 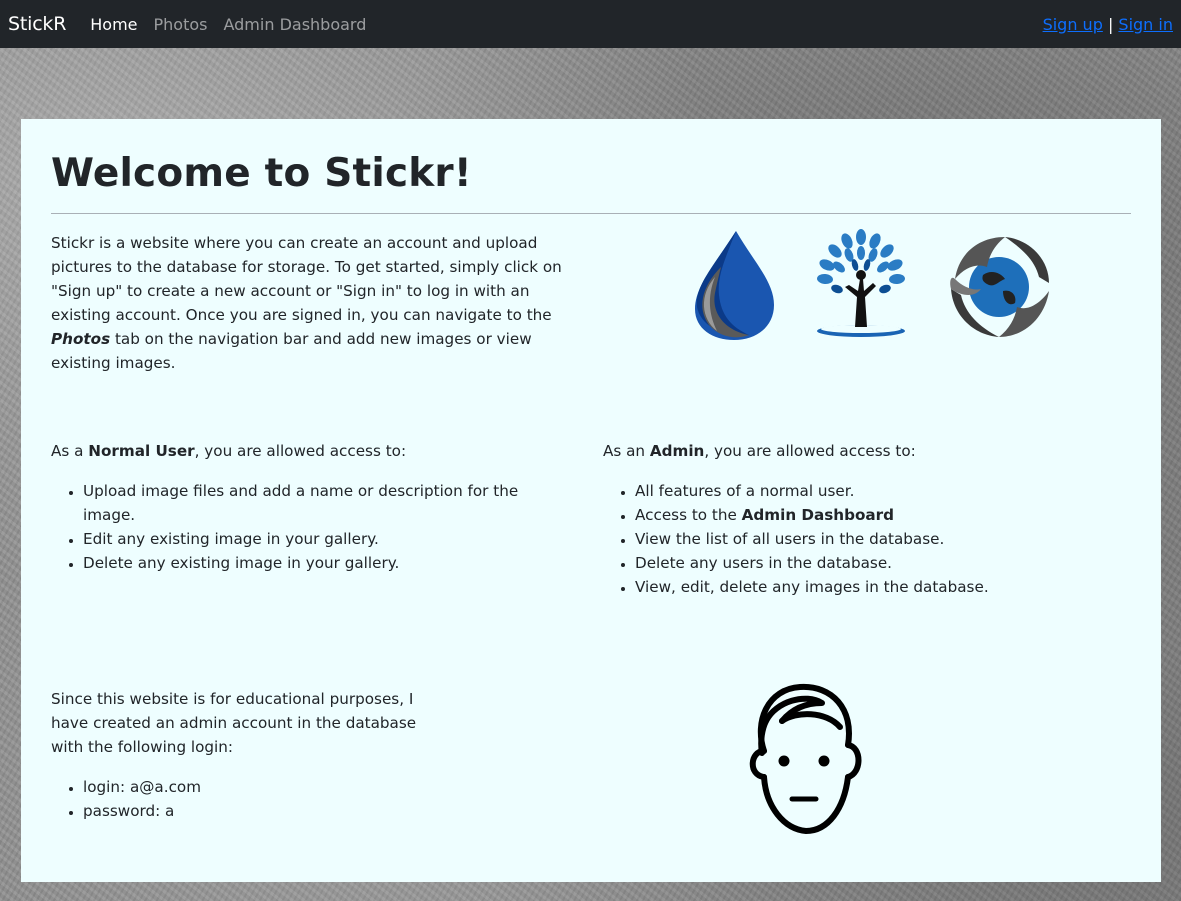 What do you see at coordinates (261, 173) in the screenshot?
I see `page-title: Welcome to Stickr!` at bounding box center [261, 173].